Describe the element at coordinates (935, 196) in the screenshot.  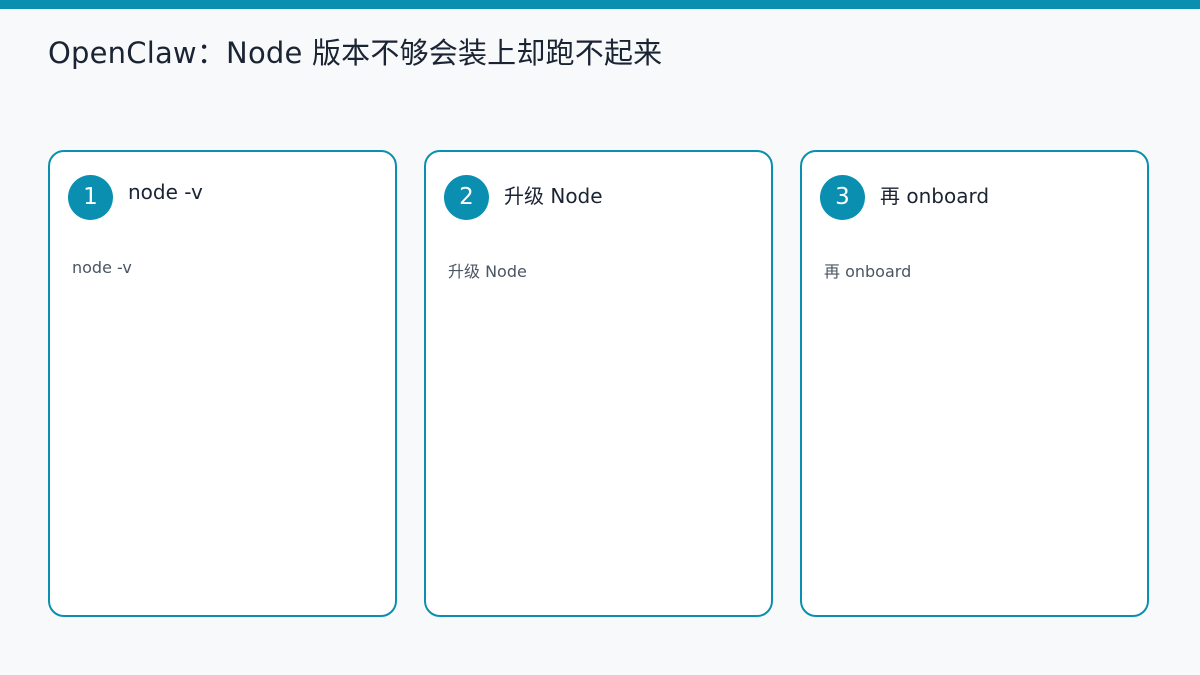
I see `step-title: 再 onboard` at that location.